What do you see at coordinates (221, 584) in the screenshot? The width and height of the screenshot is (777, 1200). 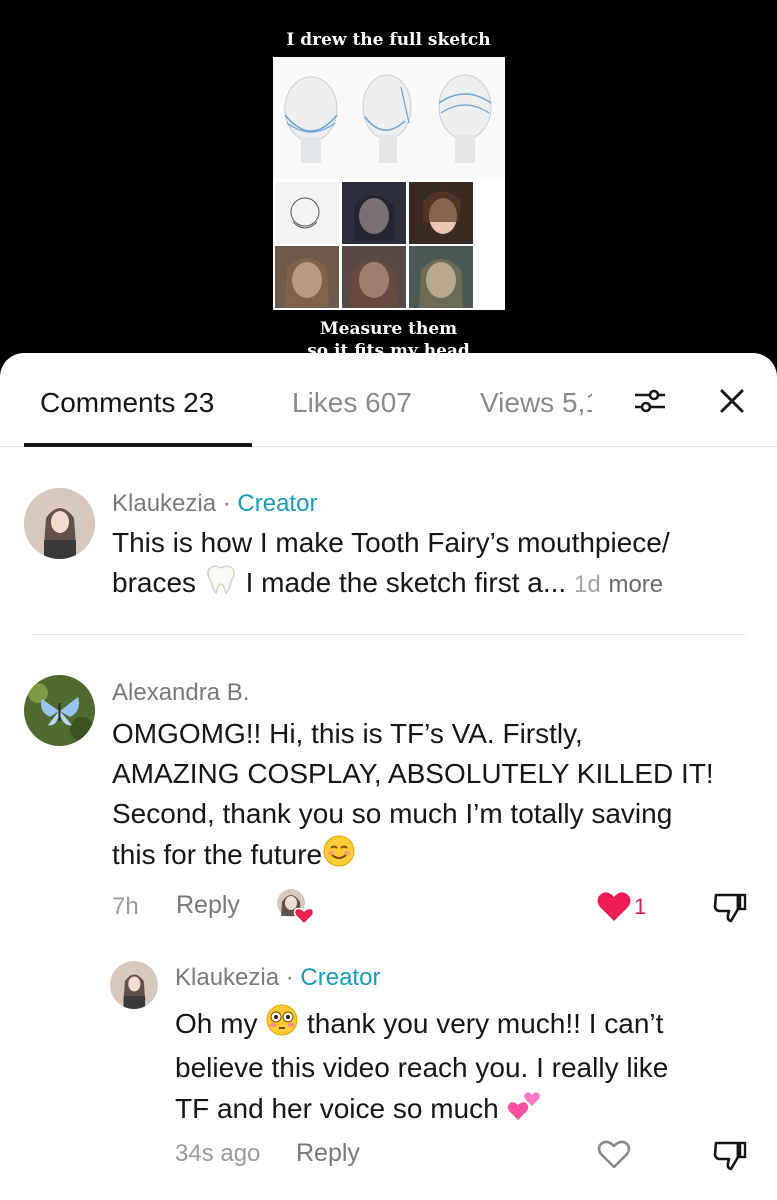 I see `tooth-emoji-icon` at bounding box center [221, 584].